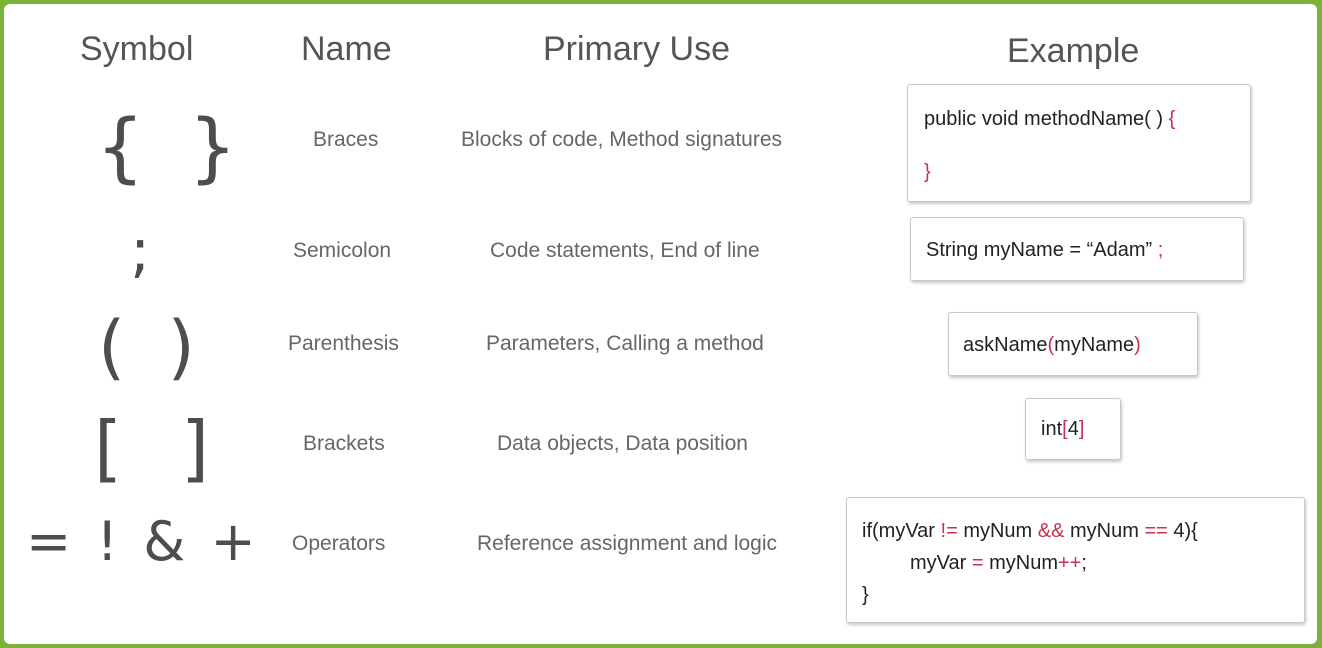 Image resolution: width=1322 pixels, height=648 pixels. I want to click on header-name: Name, so click(346, 49).